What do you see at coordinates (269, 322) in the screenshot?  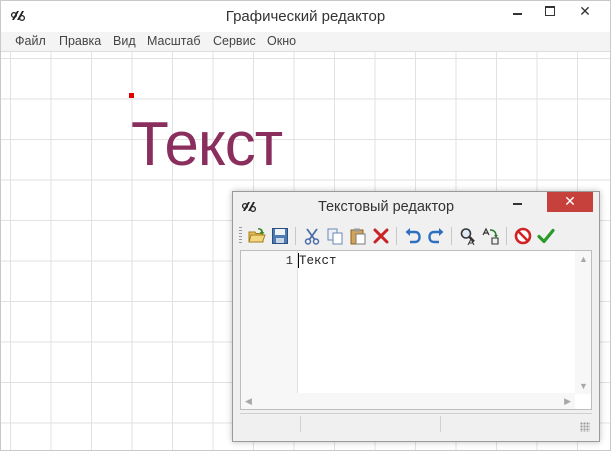 I see `line-number-gutter: 1` at bounding box center [269, 322].